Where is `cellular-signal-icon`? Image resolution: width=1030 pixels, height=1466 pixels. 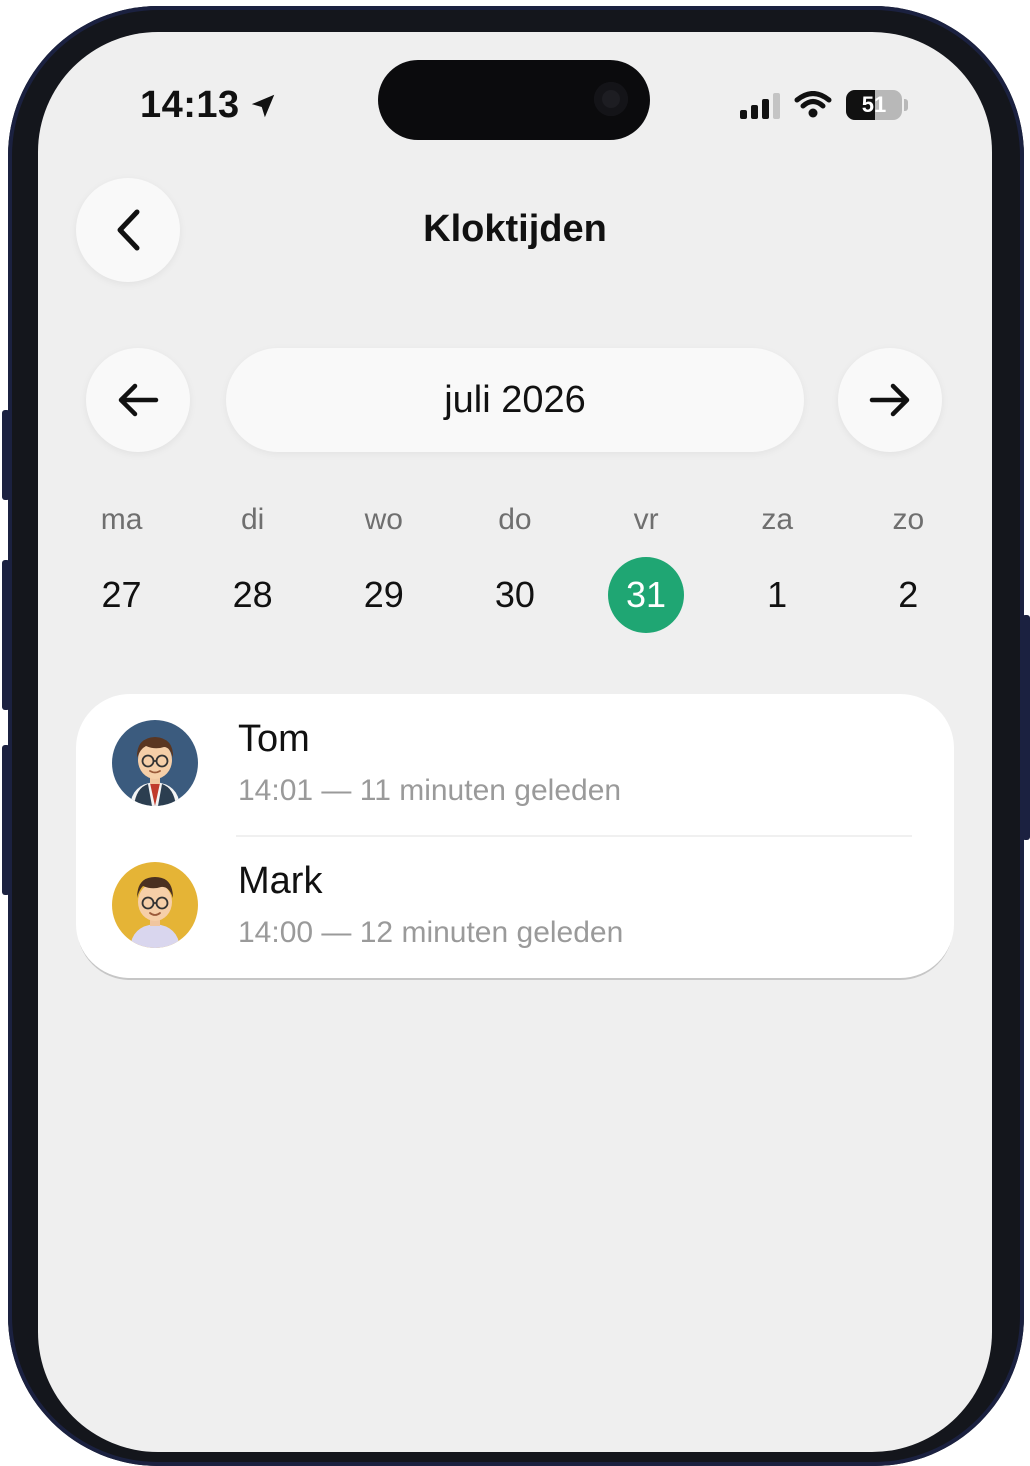 cellular-signal-icon is located at coordinates (760, 105).